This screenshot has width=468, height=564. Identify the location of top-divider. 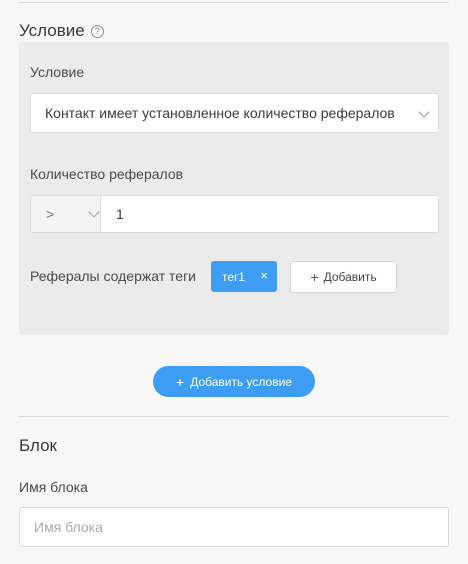
(234, 2).